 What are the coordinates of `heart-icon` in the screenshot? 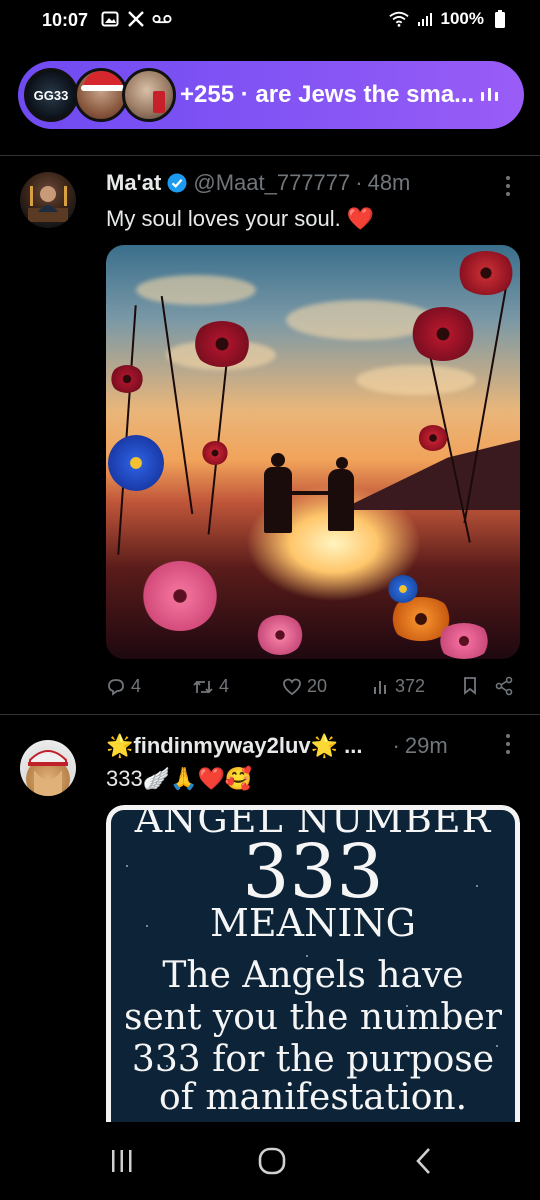 It's located at (292, 686).